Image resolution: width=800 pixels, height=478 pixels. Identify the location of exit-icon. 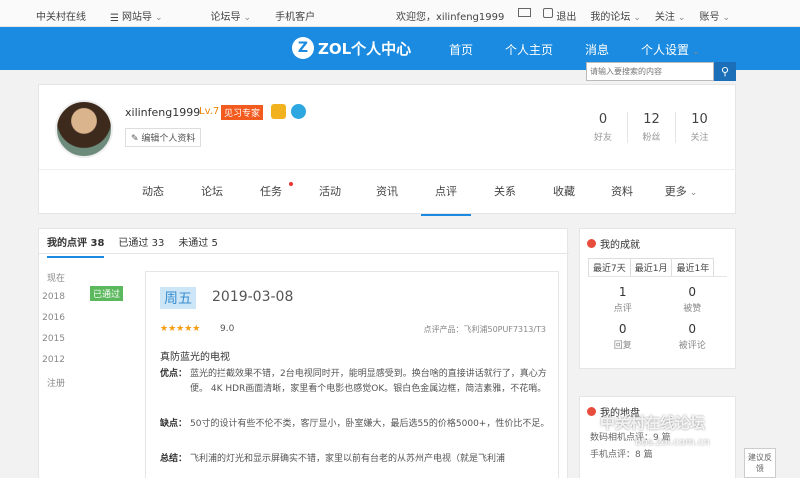
(548, 13).